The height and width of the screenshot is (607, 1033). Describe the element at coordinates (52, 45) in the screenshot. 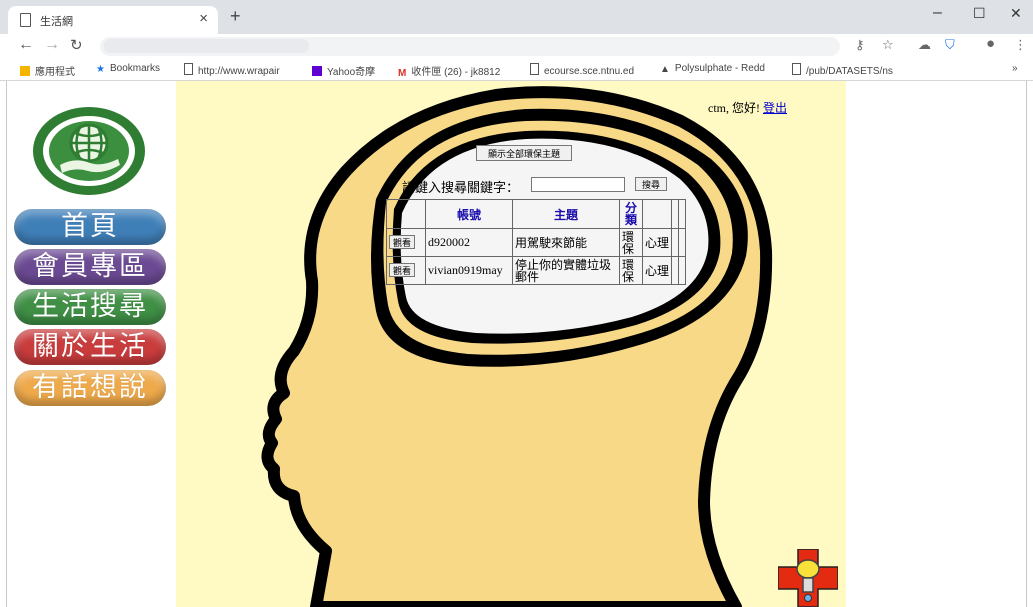

I see `forward-icon: →` at that location.